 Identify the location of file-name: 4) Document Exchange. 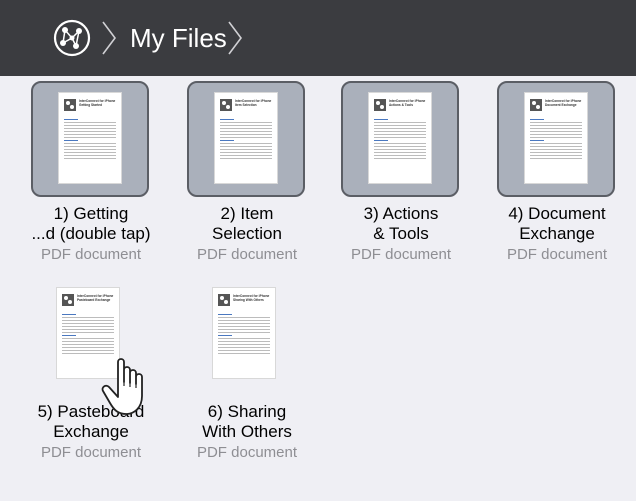
(557, 224).